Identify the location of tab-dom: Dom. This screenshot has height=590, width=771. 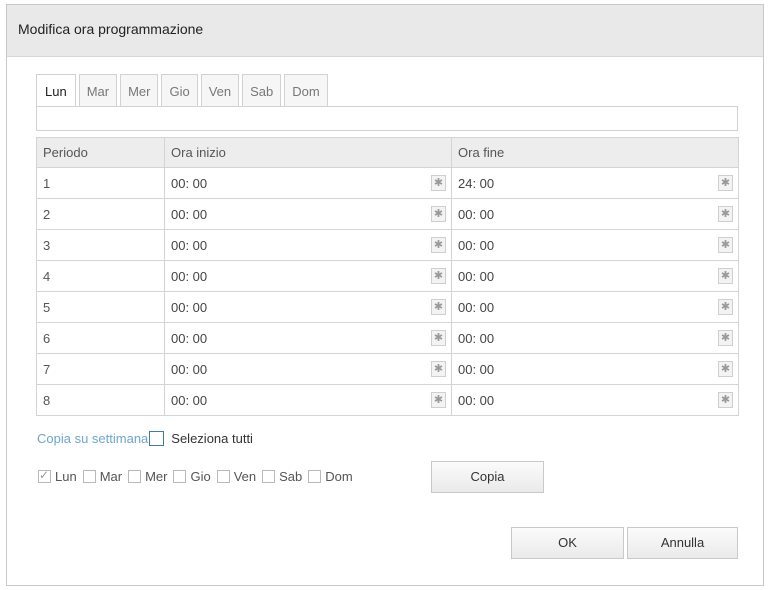
(306, 90).